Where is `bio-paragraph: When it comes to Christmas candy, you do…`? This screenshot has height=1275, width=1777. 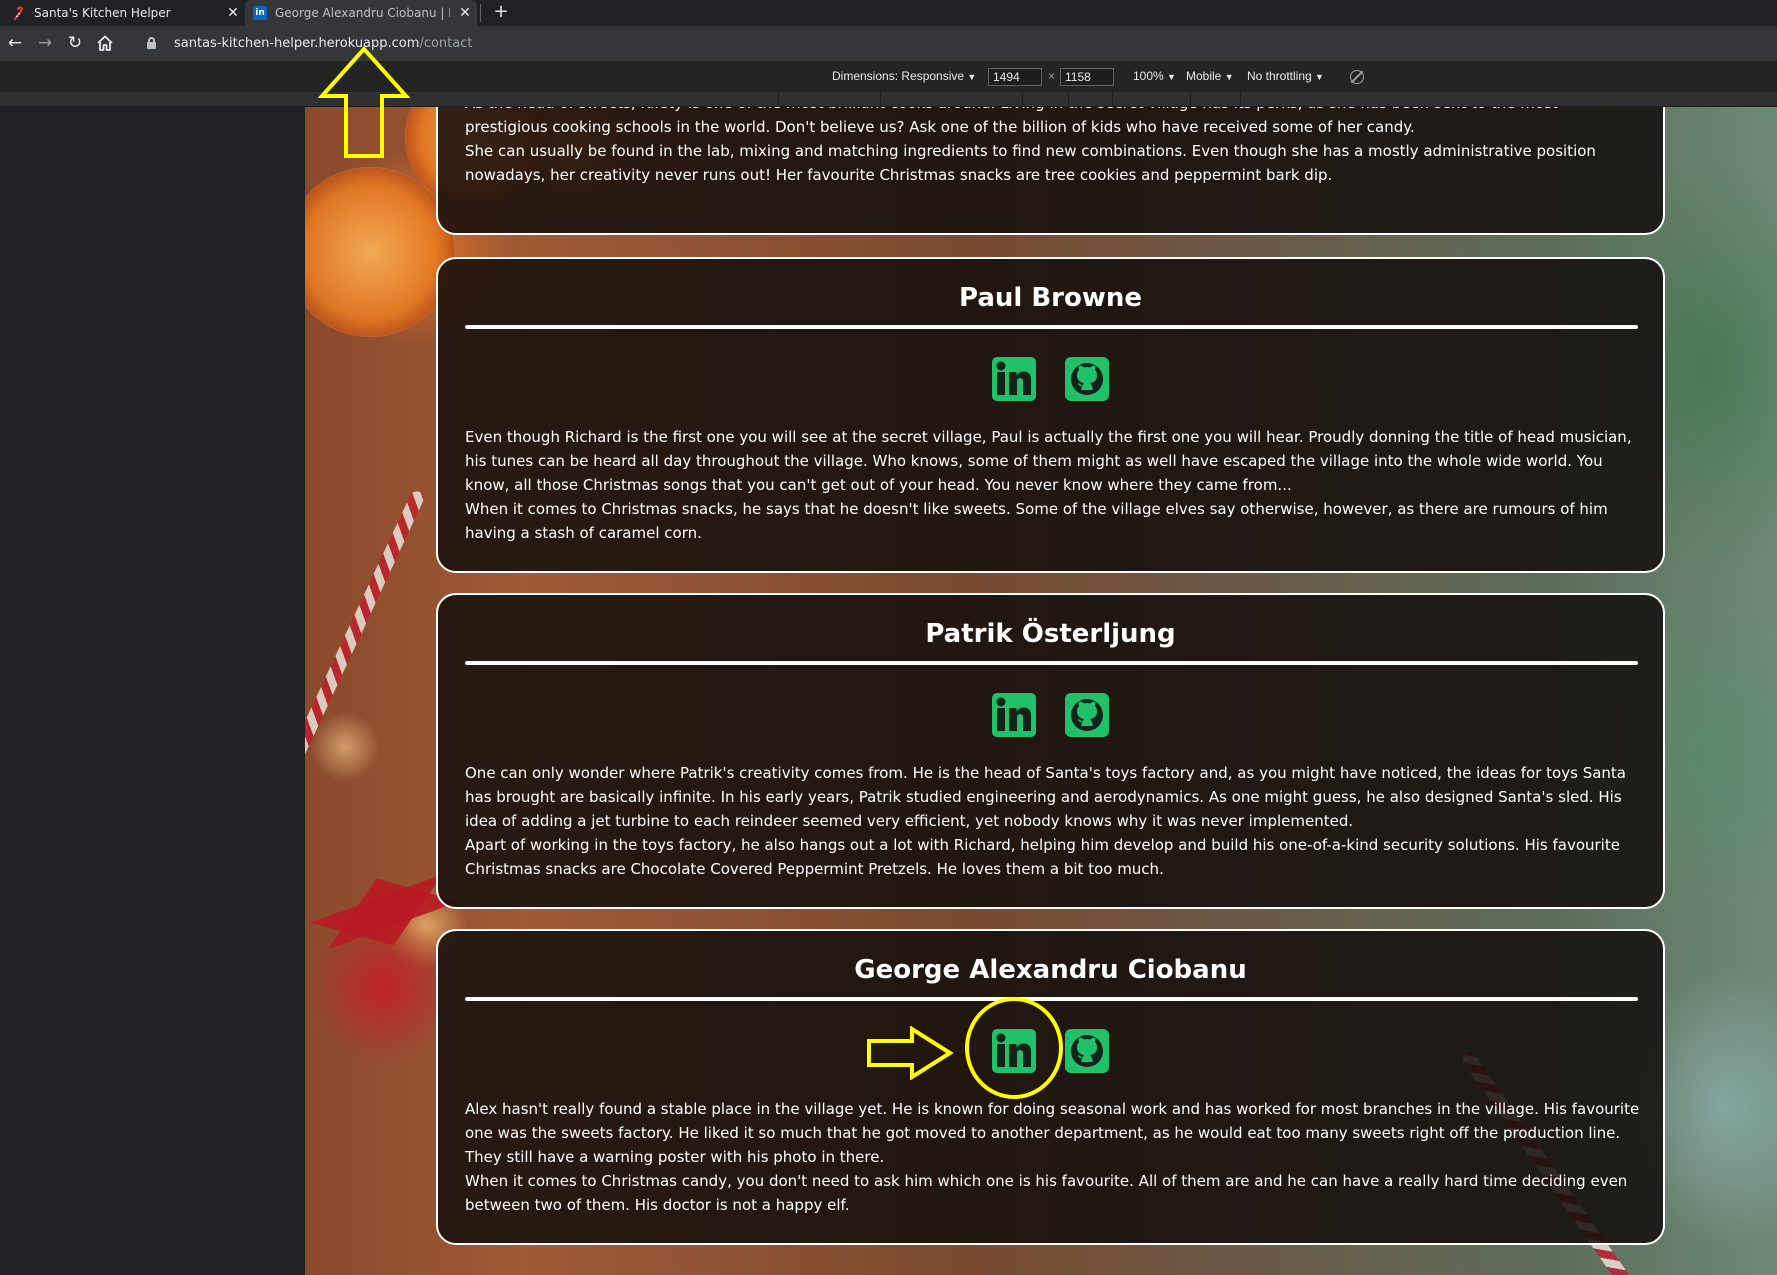 bio-paragraph: When it comes to Christmas candy, you do… is located at coordinates (1046, 1193).